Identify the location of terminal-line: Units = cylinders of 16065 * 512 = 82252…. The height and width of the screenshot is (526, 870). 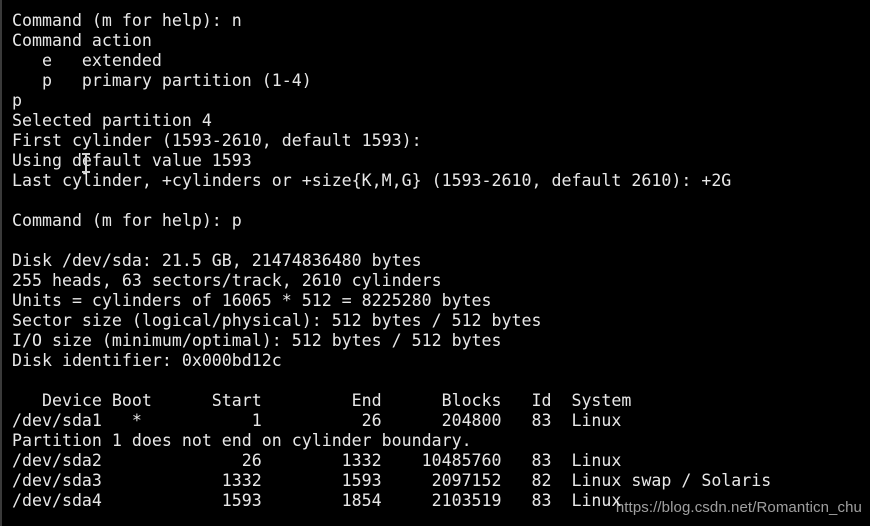
(252, 300).